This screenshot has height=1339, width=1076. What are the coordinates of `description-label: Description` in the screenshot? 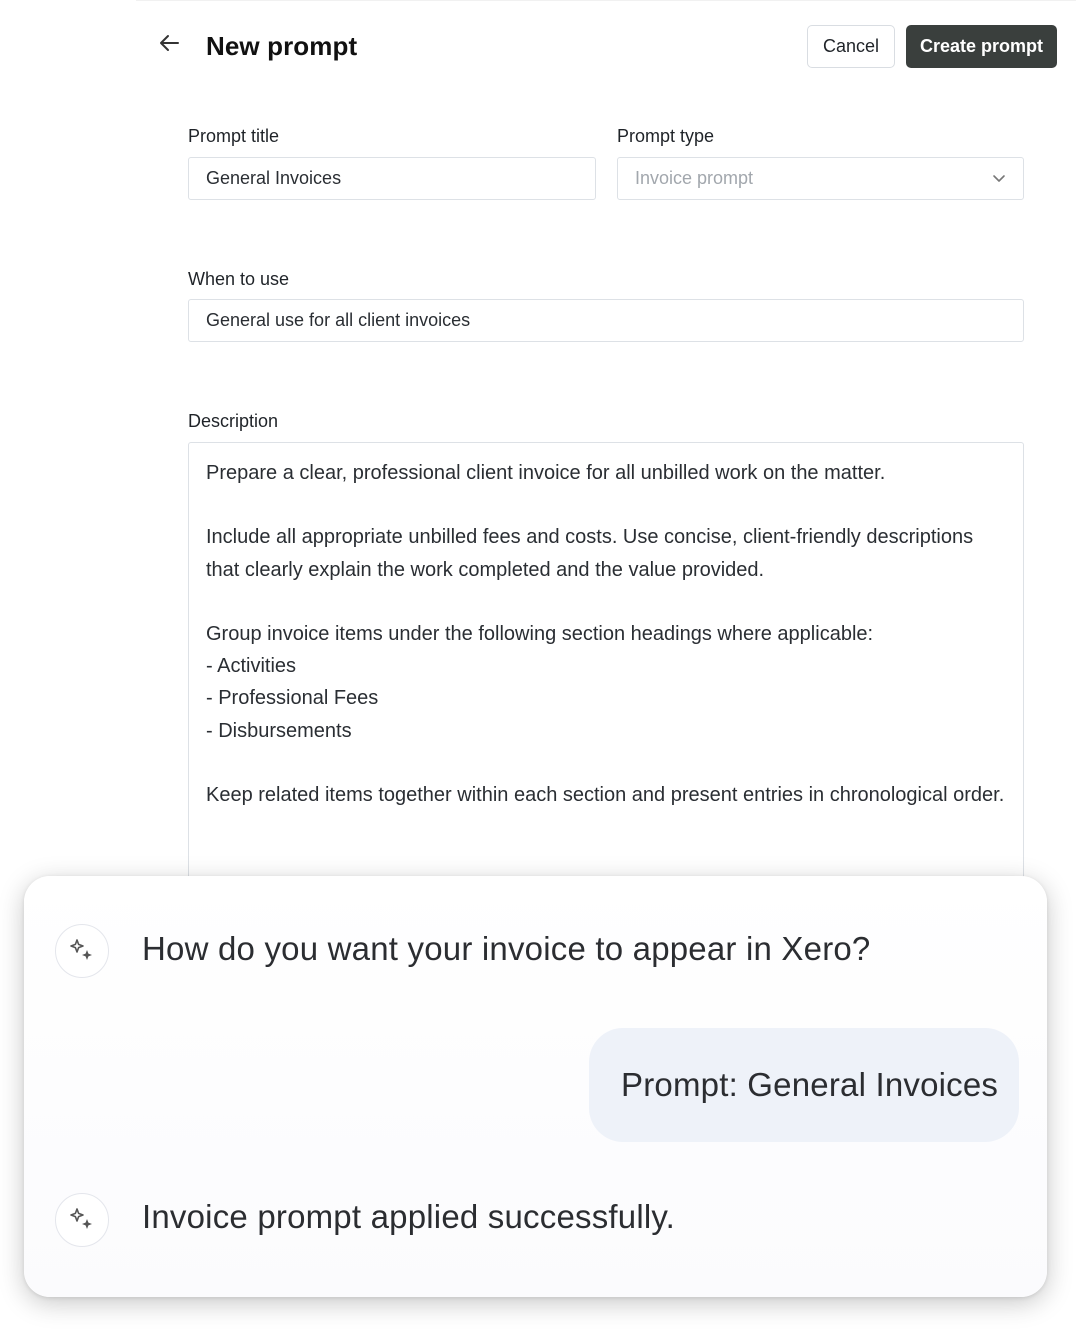 It's located at (233, 421).